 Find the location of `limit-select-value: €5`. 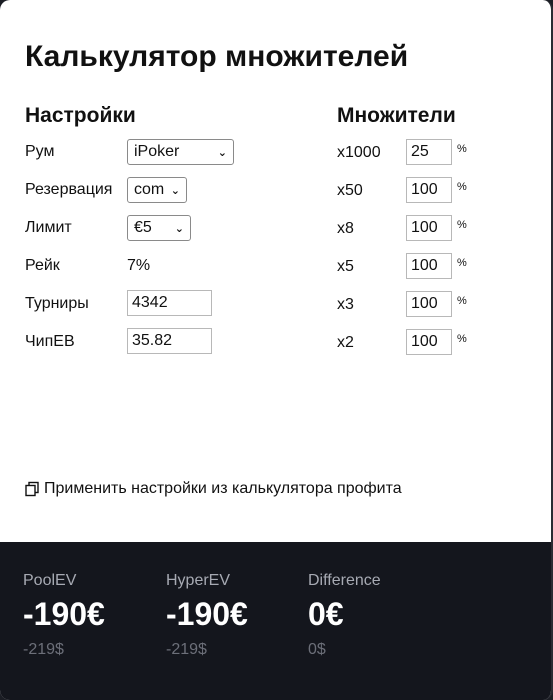

limit-select-value: €5 is located at coordinates (143, 227).